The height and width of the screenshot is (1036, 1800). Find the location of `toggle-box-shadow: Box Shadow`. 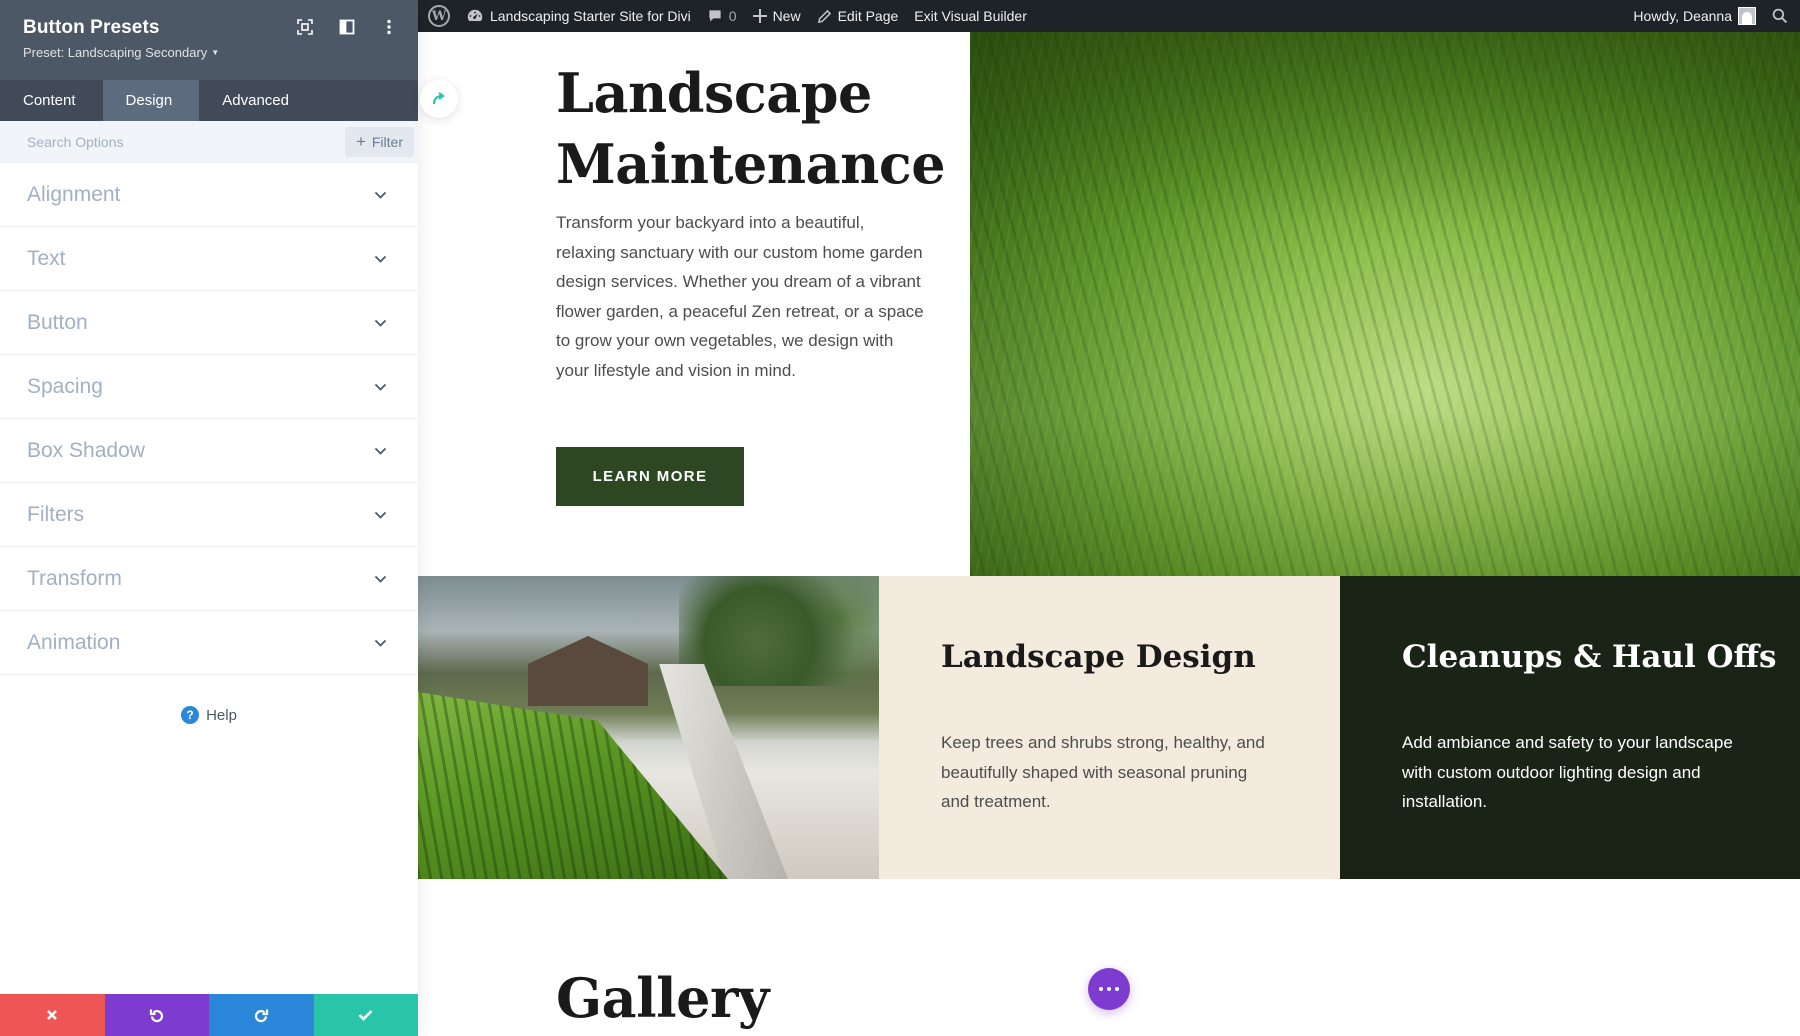

toggle-box-shadow: Box Shadow is located at coordinates (209, 451).